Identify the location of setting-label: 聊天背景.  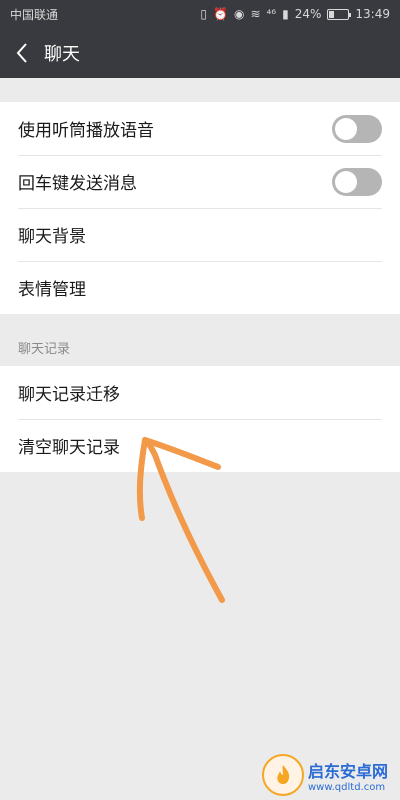
(52, 237).